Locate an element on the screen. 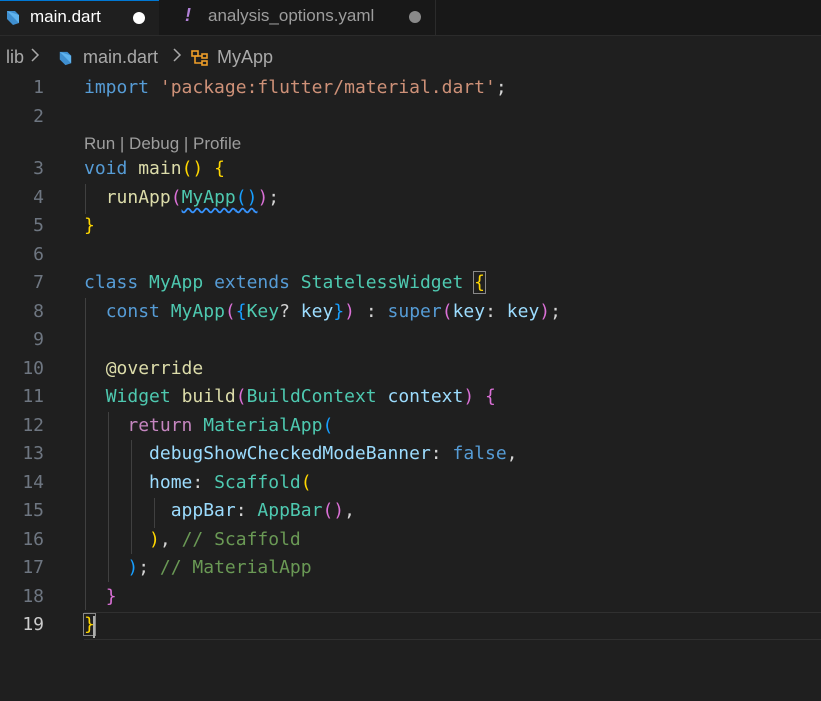  current-line-highlight is located at coordinates (452, 626).